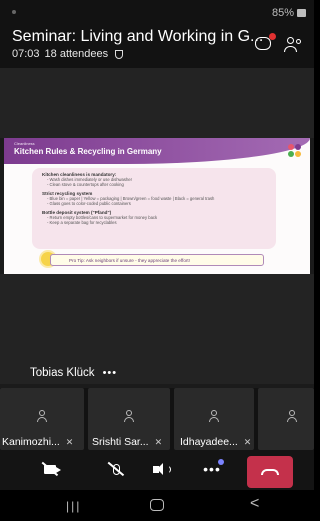 The width and height of the screenshot is (320, 521). What do you see at coordinates (24, 143) in the screenshot?
I see `slide-section-label: Cleanliness` at bounding box center [24, 143].